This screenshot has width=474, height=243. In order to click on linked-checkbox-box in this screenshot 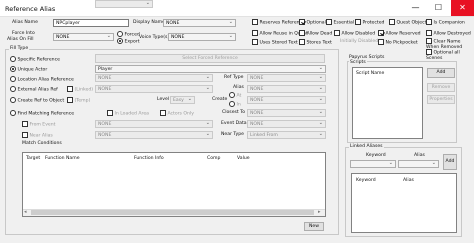, I will do `click(70, 89)`.